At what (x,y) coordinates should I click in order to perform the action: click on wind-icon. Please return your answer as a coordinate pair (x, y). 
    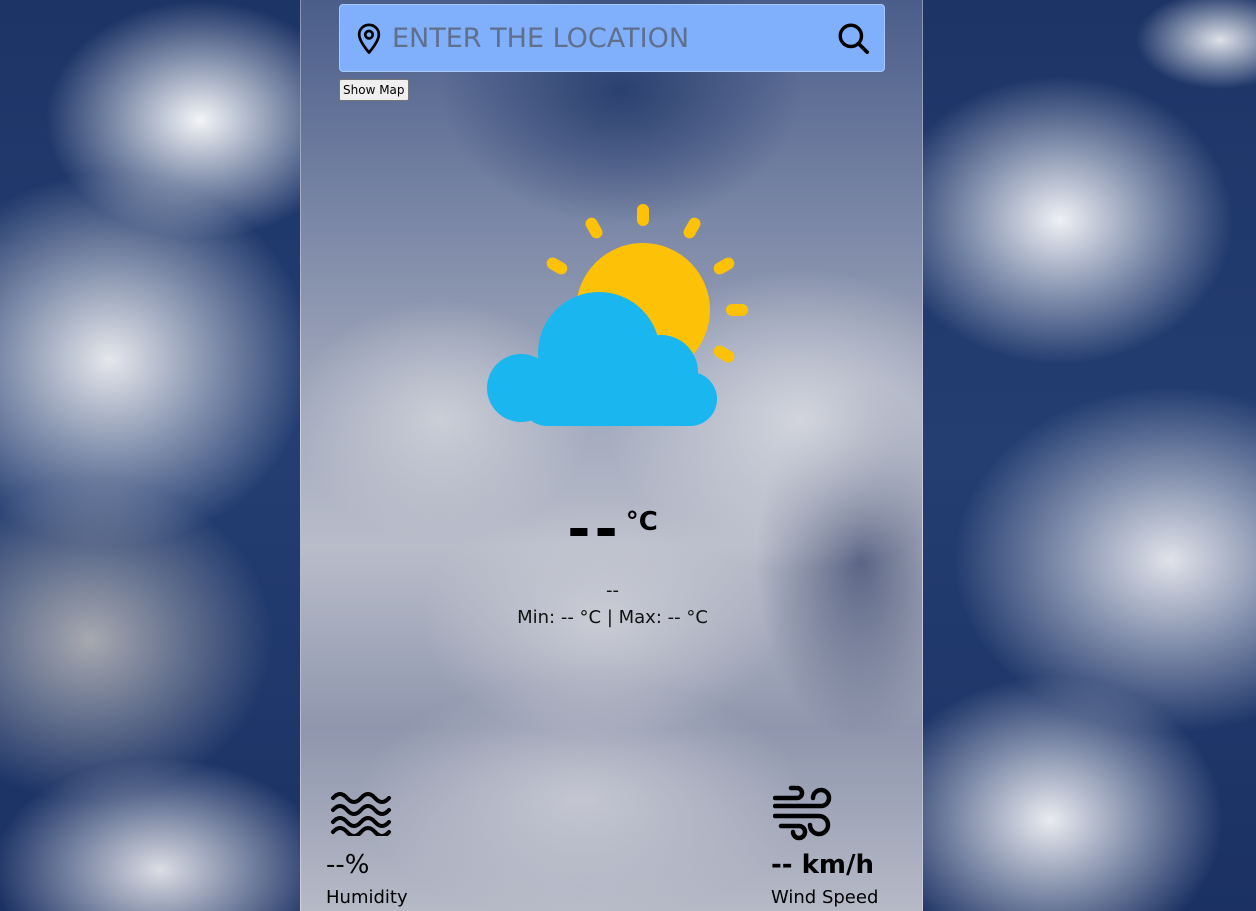
    Looking at the image, I should click on (802, 813).